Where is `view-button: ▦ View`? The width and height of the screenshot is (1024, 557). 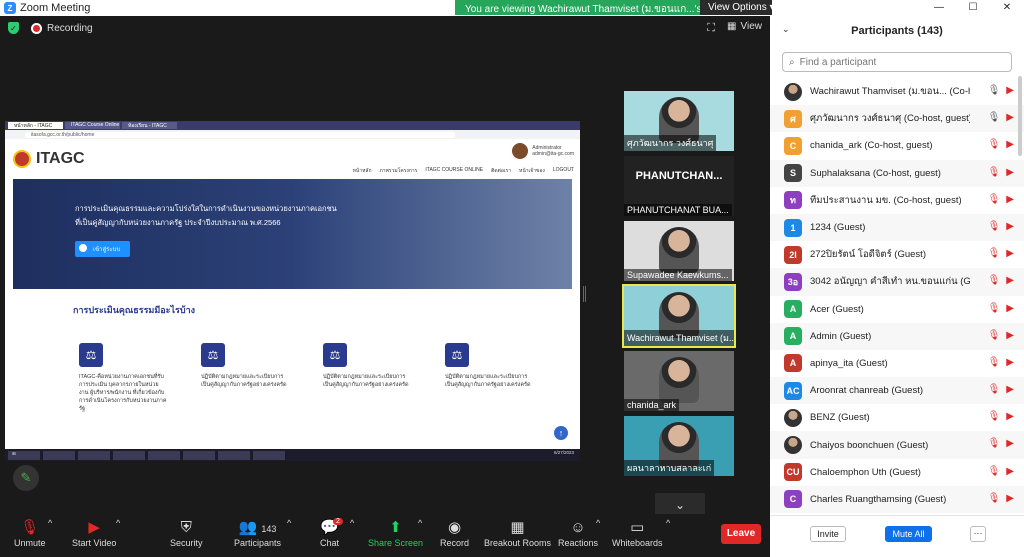 view-button: ▦ View is located at coordinates (744, 26).